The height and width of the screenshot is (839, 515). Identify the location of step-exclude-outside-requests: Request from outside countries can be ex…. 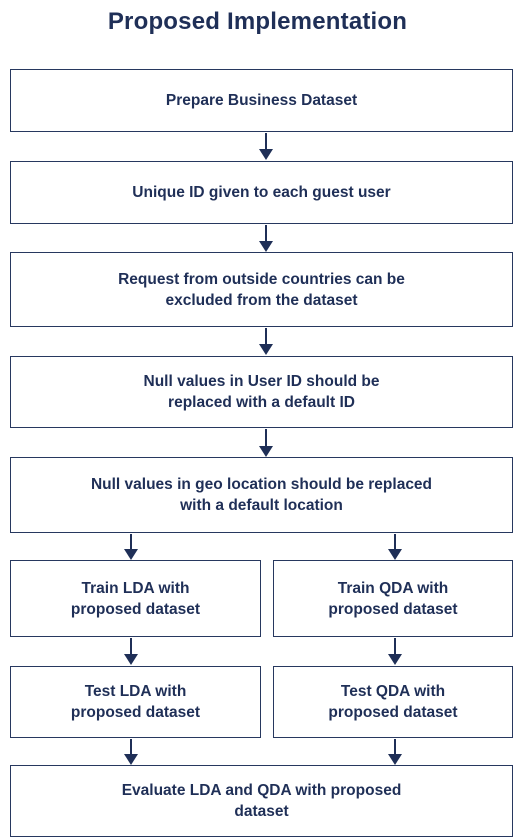
(261, 289).